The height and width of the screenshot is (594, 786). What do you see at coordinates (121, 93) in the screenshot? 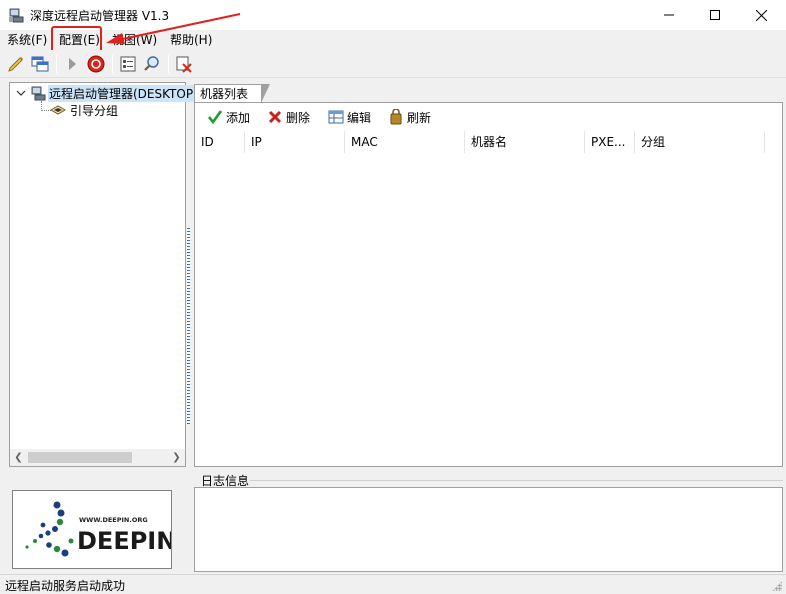
I see `tree-root-label: 远程启动管理器(DESKTOP` at bounding box center [121, 93].